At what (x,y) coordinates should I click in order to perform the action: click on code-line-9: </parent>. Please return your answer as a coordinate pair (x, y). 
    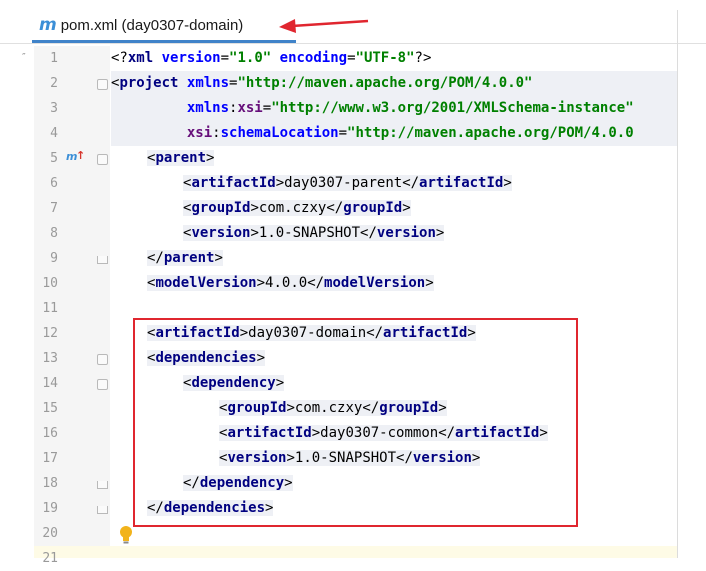
    Looking at the image, I should click on (185, 258).